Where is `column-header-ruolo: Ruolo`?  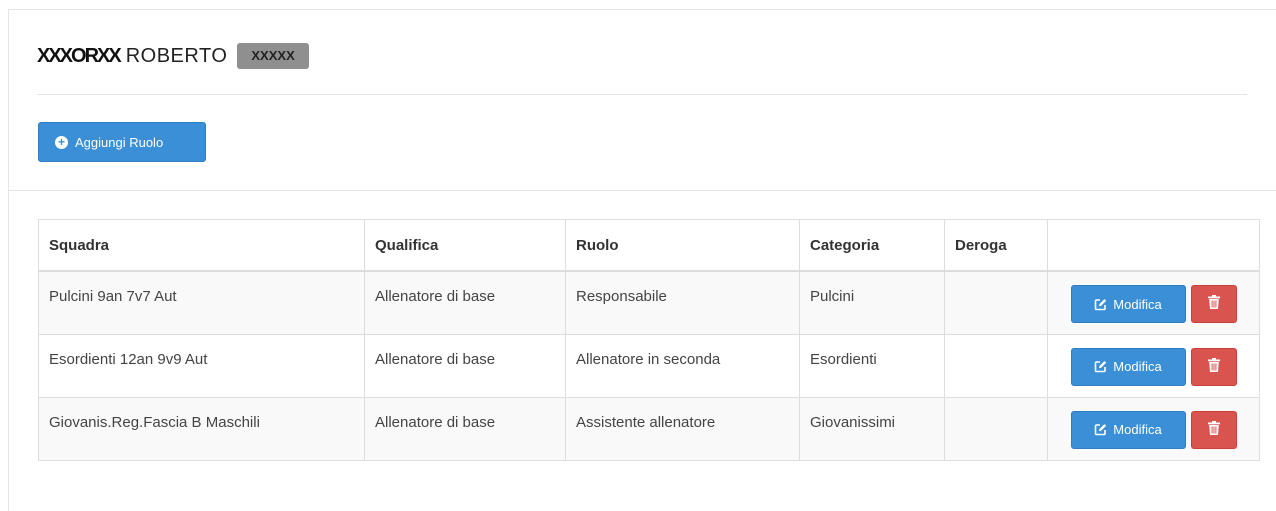
column-header-ruolo: Ruolo is located at coordinates (682, 245).